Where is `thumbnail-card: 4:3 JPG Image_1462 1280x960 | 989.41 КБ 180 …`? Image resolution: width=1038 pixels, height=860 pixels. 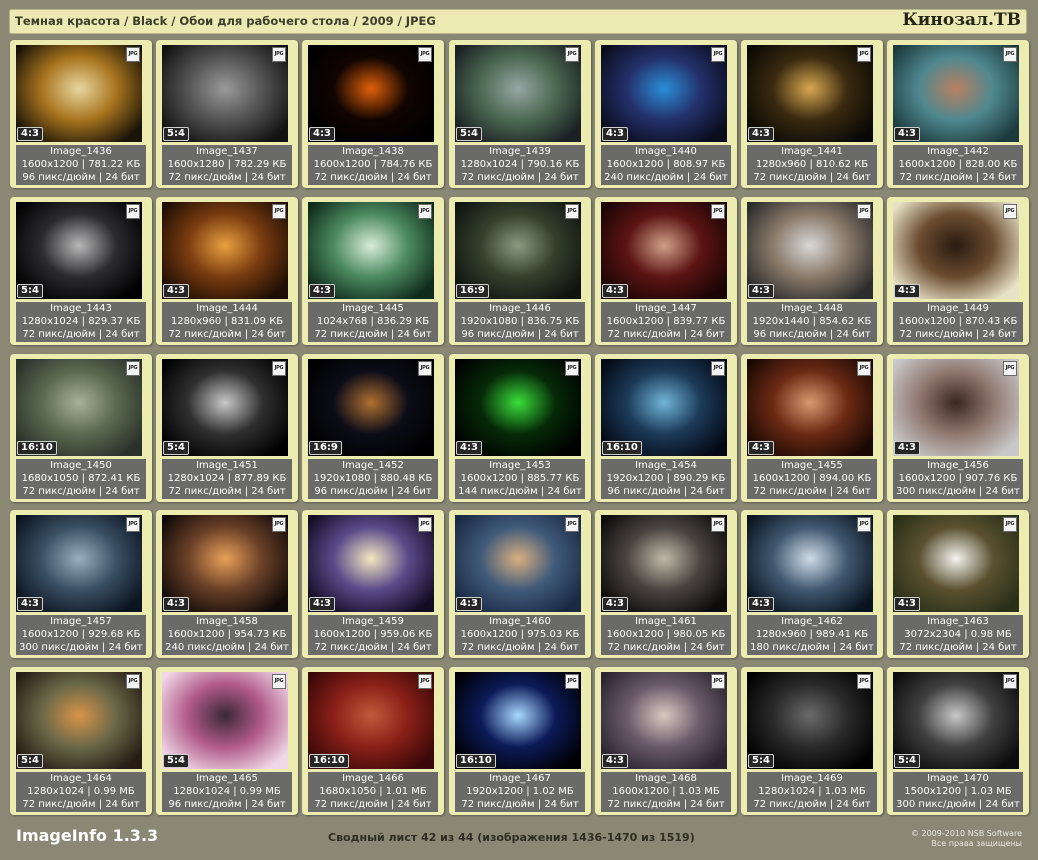 thumbnail-card: 4:3 JPG Image_1462 1280x960 | 989.41 КБ 180 … is located at coordinates (812, 584).